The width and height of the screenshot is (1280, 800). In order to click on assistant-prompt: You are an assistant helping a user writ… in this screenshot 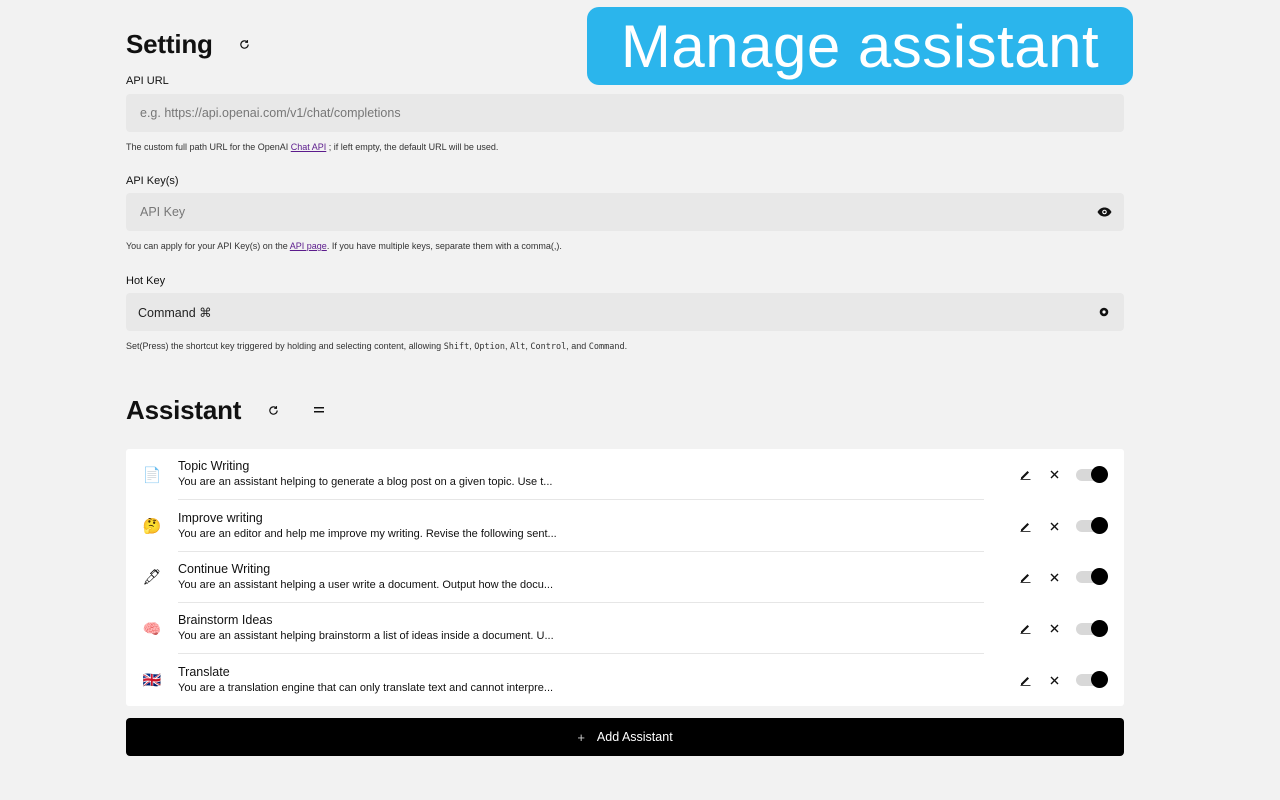, I will do `click(366, 584)`.